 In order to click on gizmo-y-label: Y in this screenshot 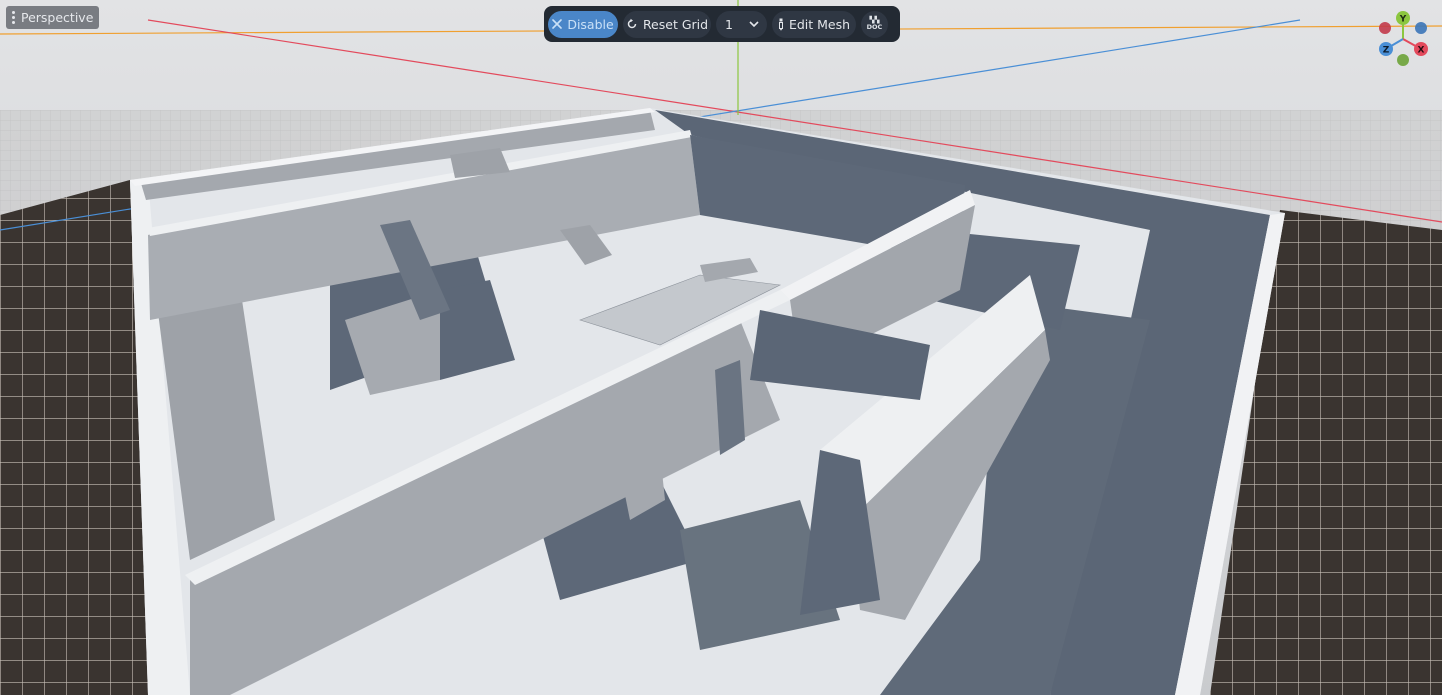, I will do `click(1403, 20)`.